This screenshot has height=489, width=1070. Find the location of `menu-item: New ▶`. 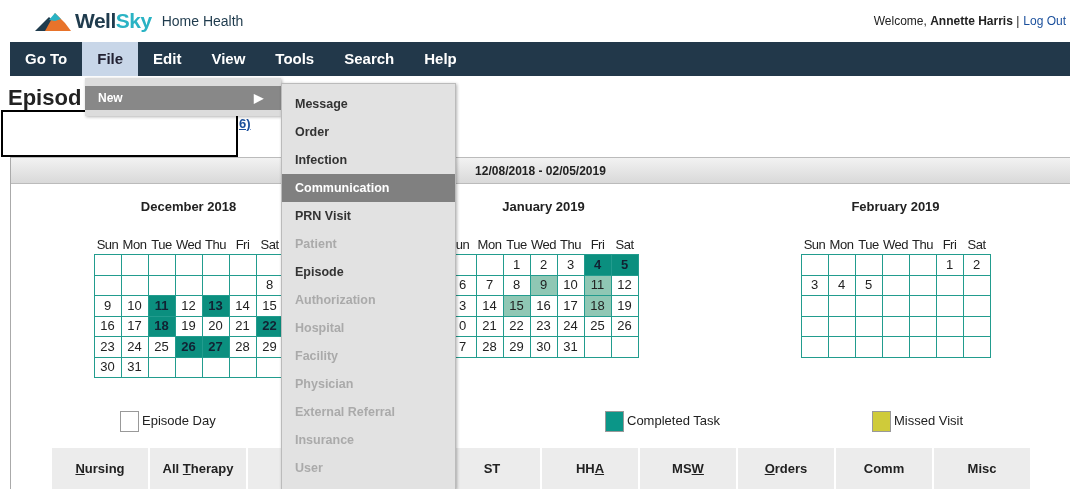

menu-item: New ▶ is located at coordinates (183, 98).